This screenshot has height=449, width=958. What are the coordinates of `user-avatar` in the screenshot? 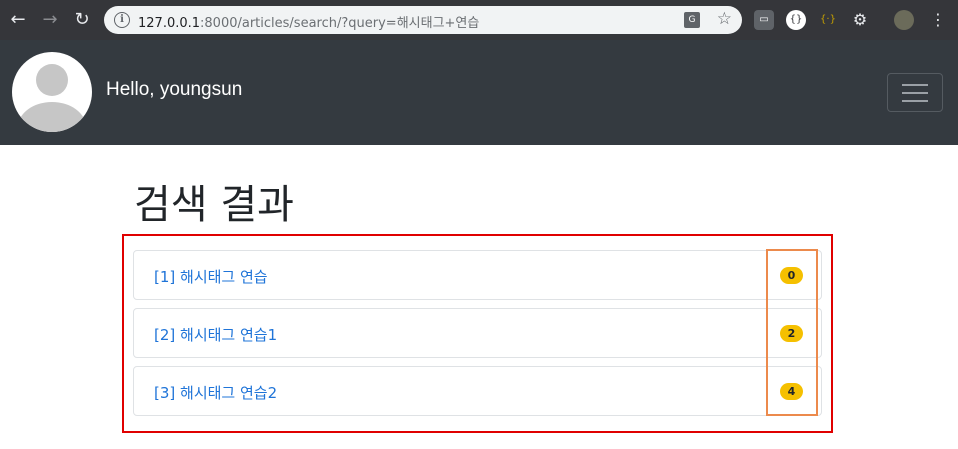 It's located at (52, 92).